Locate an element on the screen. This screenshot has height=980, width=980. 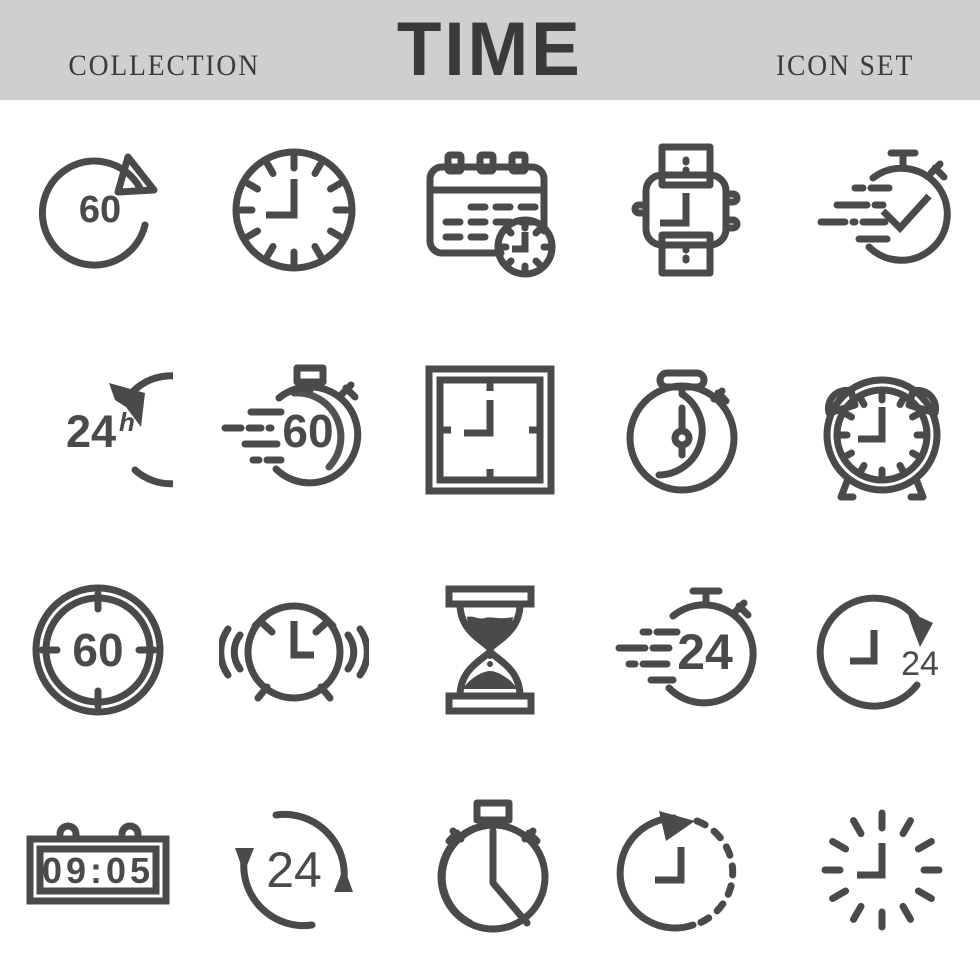
circular-arrow-60-icon: 60 is located at coordinates (98, 211).